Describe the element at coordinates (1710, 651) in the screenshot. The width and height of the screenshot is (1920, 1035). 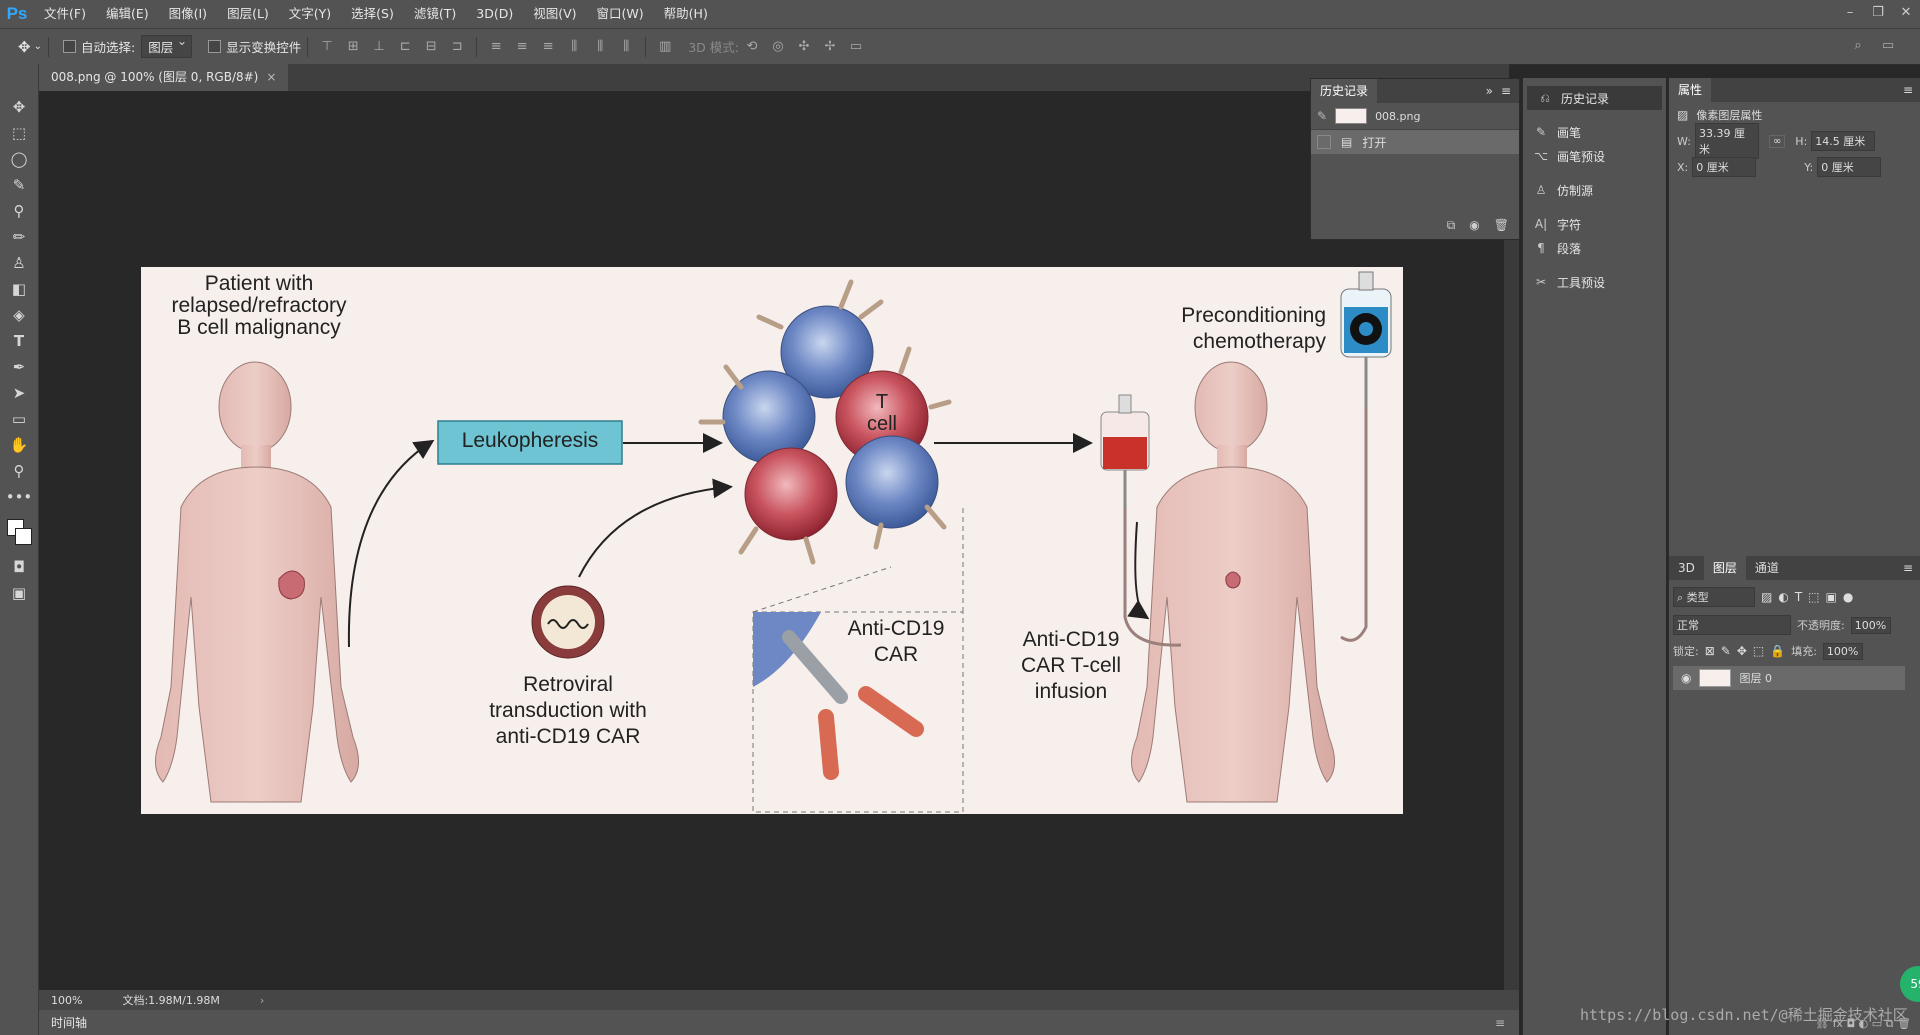
I see `lock-transparent-icon: ⊠` at that location.